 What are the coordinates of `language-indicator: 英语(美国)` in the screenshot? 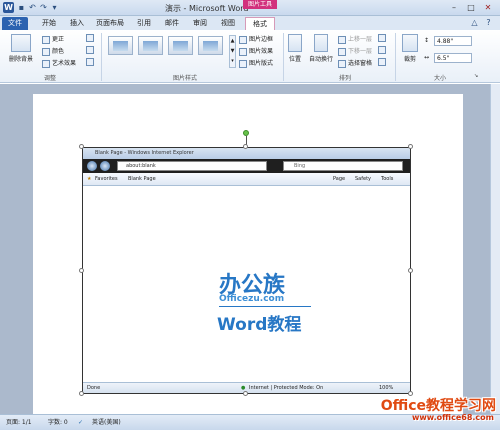 It's located at (106, 422).